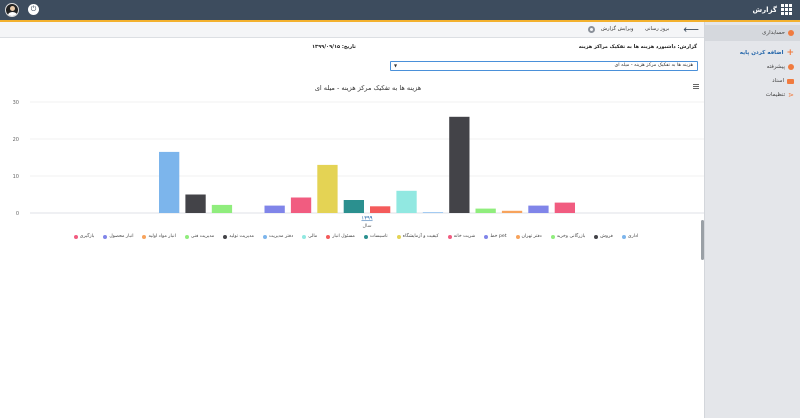 The width and height of the screenshot is (800, 418). What do you see at coordinates (657, 29) in the screenshot?
I see `update-button: بروز رسانی` at bounding box center [657, 29].